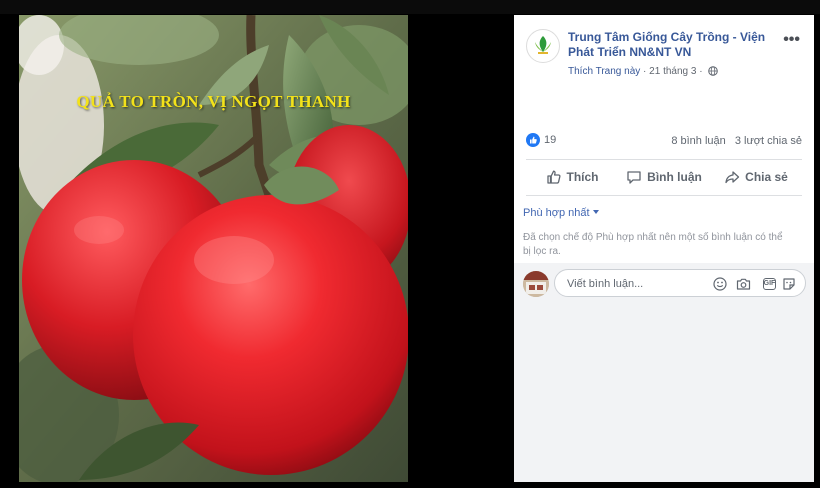 Image resolution: width=820 pixels, height=488 pixels. I want to click on like-count: 19, so click(550, 140).